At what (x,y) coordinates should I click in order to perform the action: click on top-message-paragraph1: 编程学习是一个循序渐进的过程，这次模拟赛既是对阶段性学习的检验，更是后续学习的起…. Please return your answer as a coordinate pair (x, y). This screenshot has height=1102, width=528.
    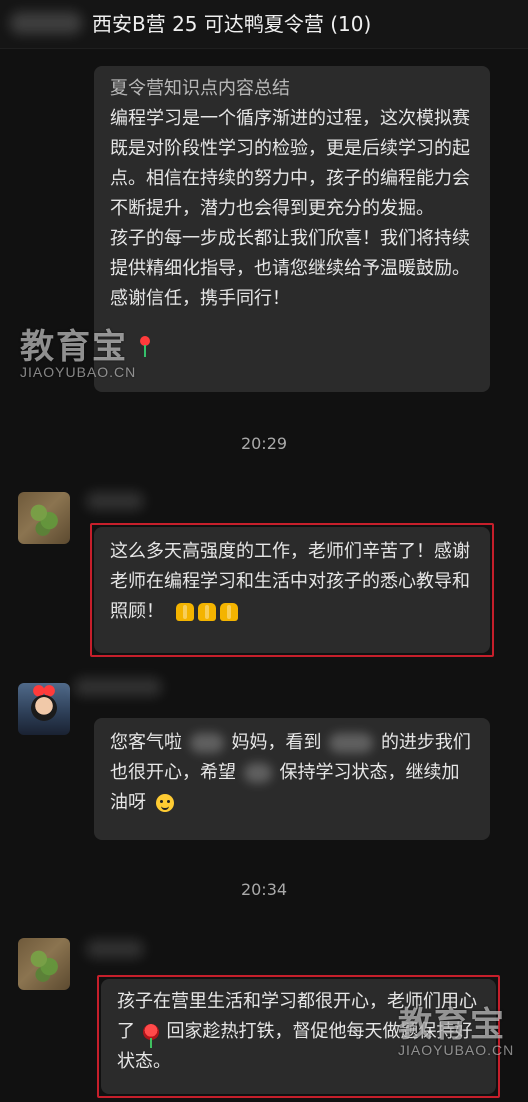
    Looking at the image, I should click on (290, 163).